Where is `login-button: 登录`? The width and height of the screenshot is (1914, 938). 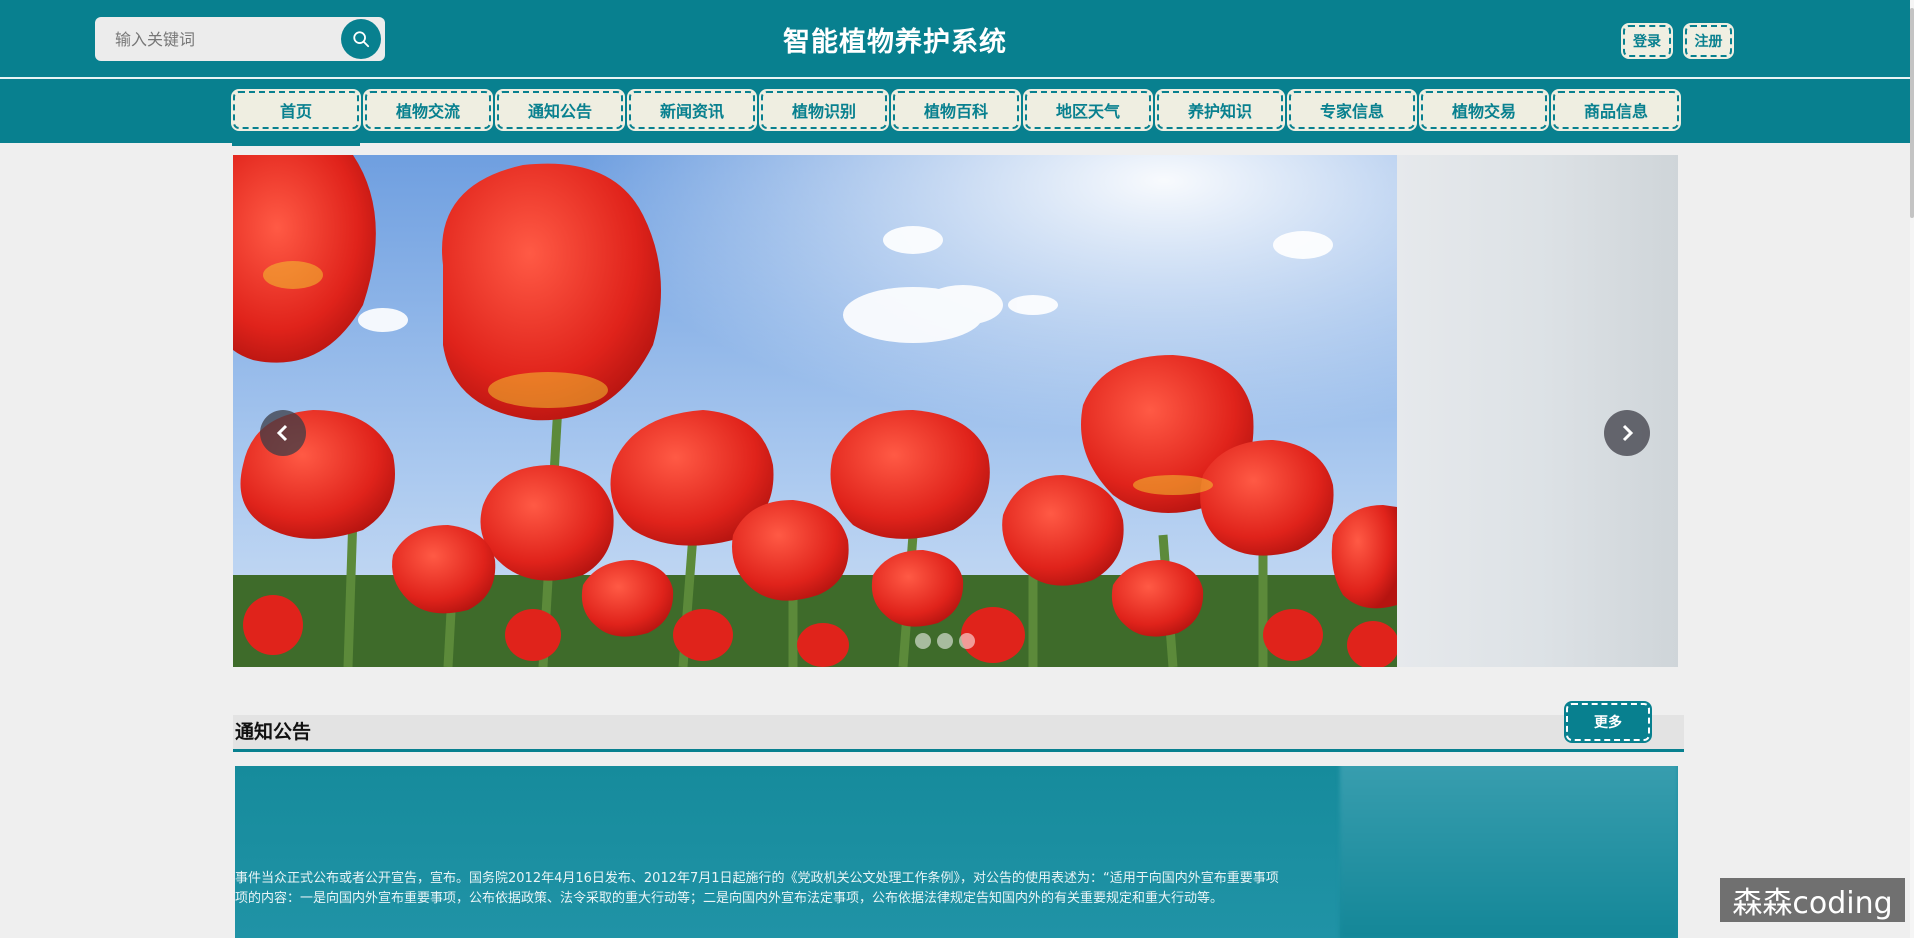 login-button: 登录 is located at coordinates (1647, 41).